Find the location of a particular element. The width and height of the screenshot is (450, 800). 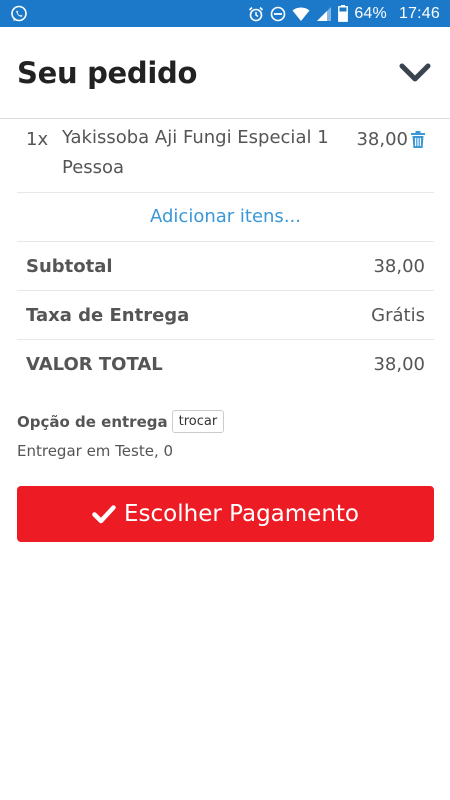

delivery-option-label: Opção de entrega is located at coordinates (92, 421).